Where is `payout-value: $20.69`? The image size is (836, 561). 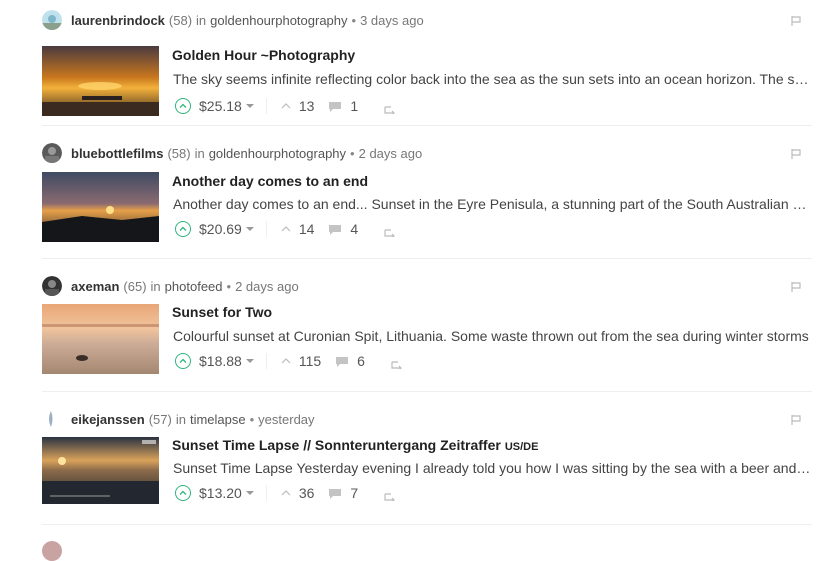
payout-value: $20.69 is located at coordinates (220, 229).